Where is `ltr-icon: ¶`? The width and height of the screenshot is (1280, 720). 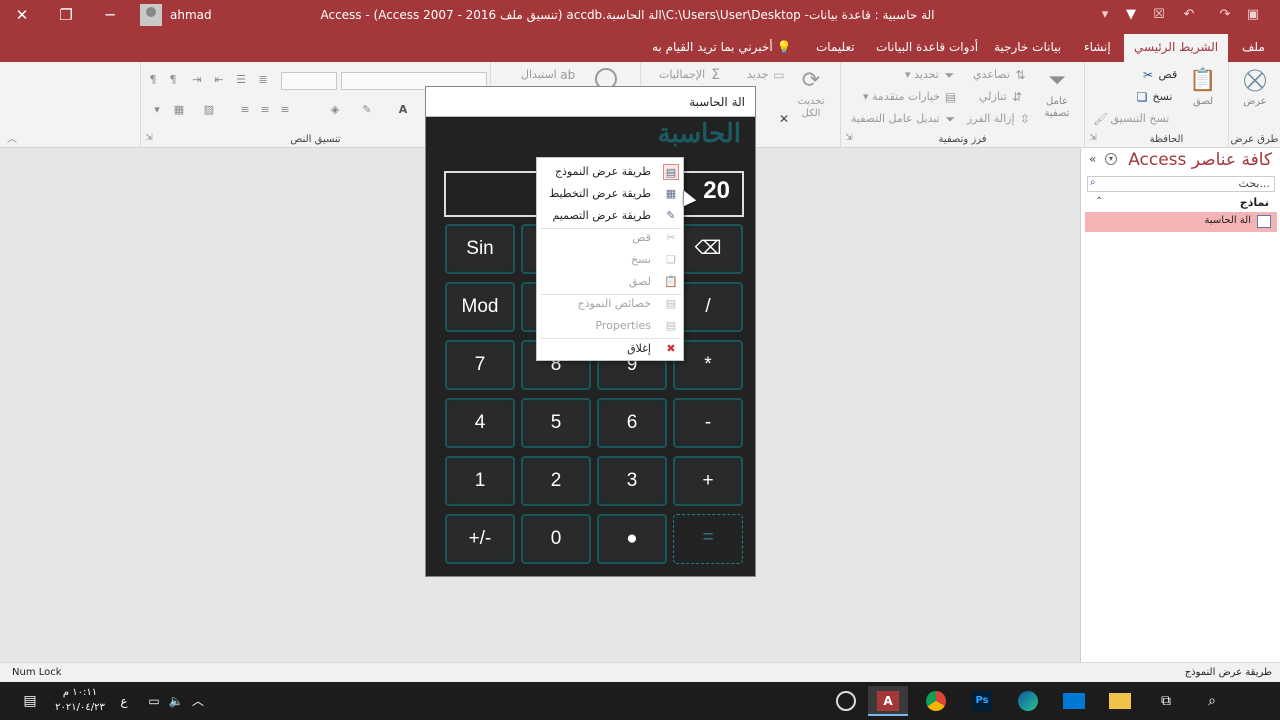 ltr-icon: ¶ is located at coordinates (173, 80).